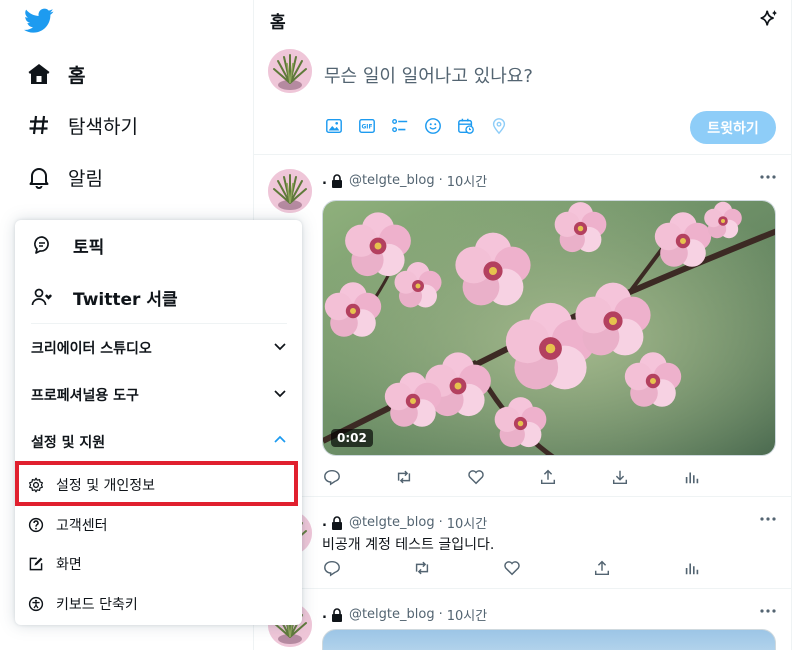  I want to click on menu-item-twitter-circle: Twitter 서클, so click(158, 297).